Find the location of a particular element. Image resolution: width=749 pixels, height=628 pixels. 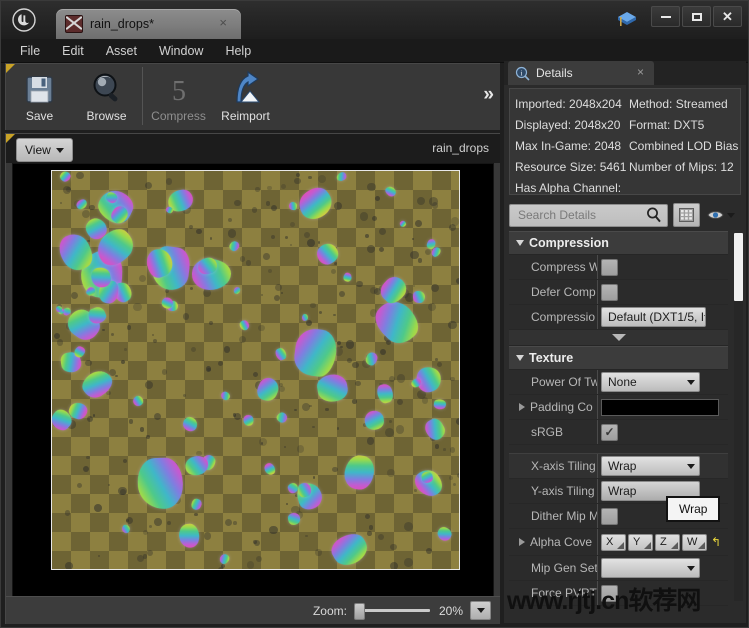

vector-input-x: X is located at coordinates (613, 542).